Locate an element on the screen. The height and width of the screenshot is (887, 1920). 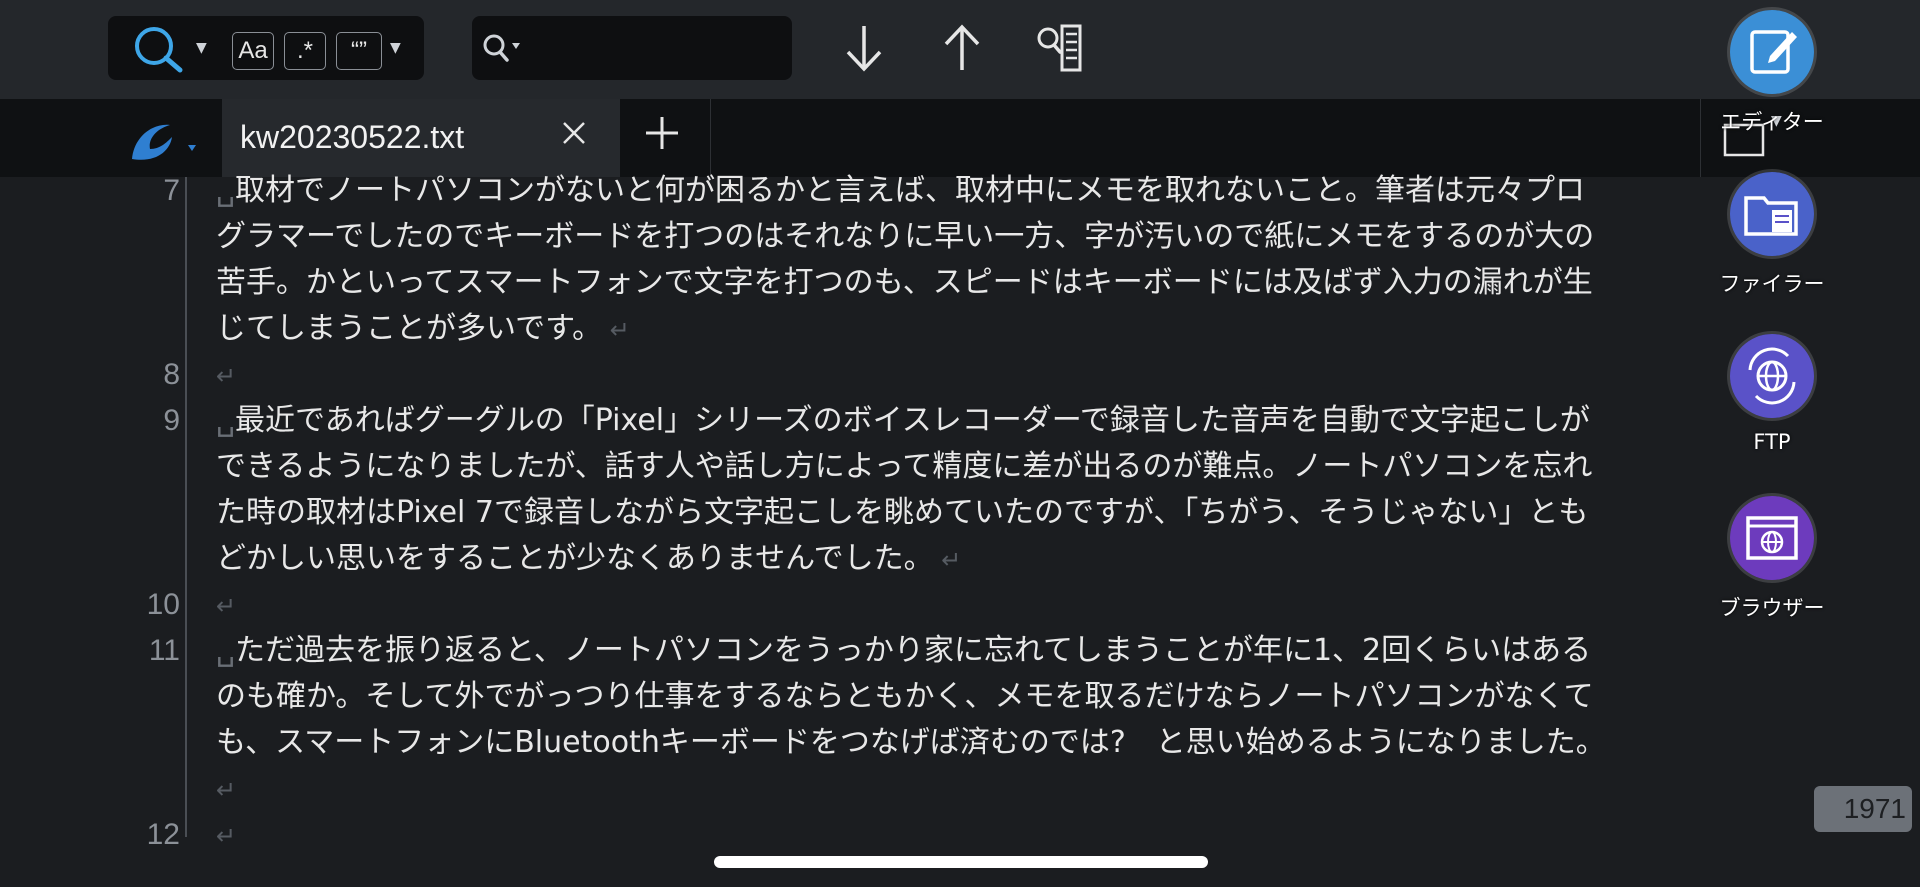
match-case-button: Aa is located at coordinates (253, 51).